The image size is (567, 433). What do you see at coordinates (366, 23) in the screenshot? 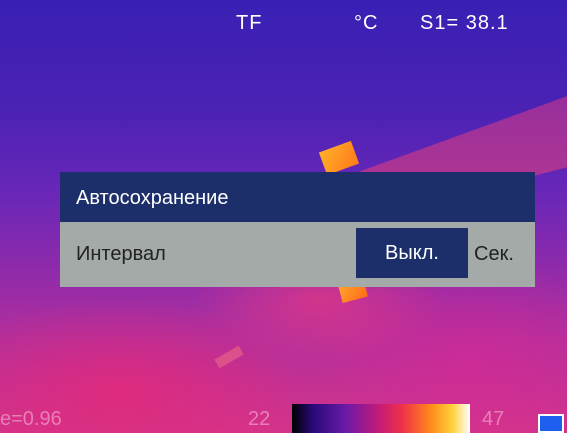
I see `temperature-unit: °C` at bounding box center [366, 23].